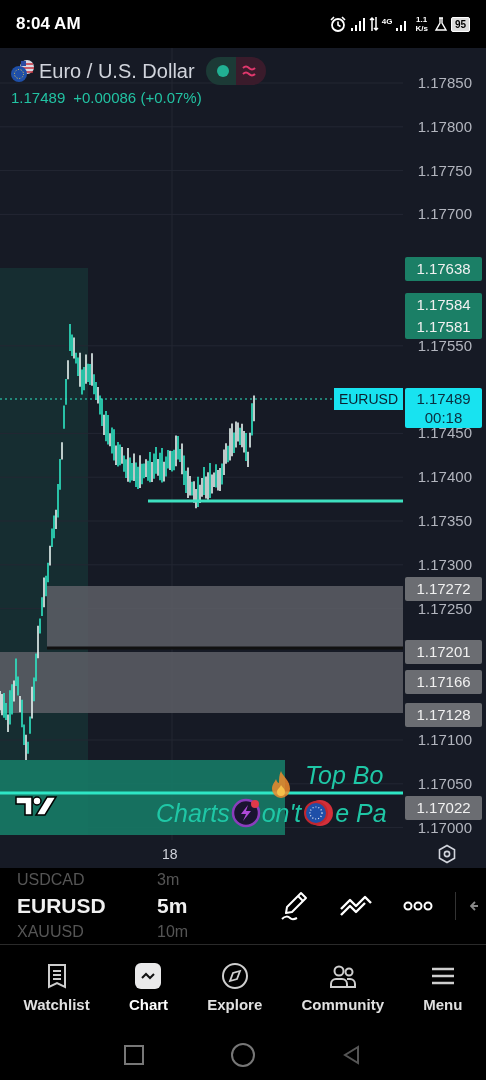  I want to click on battery-level: 95, so click(460, 24).